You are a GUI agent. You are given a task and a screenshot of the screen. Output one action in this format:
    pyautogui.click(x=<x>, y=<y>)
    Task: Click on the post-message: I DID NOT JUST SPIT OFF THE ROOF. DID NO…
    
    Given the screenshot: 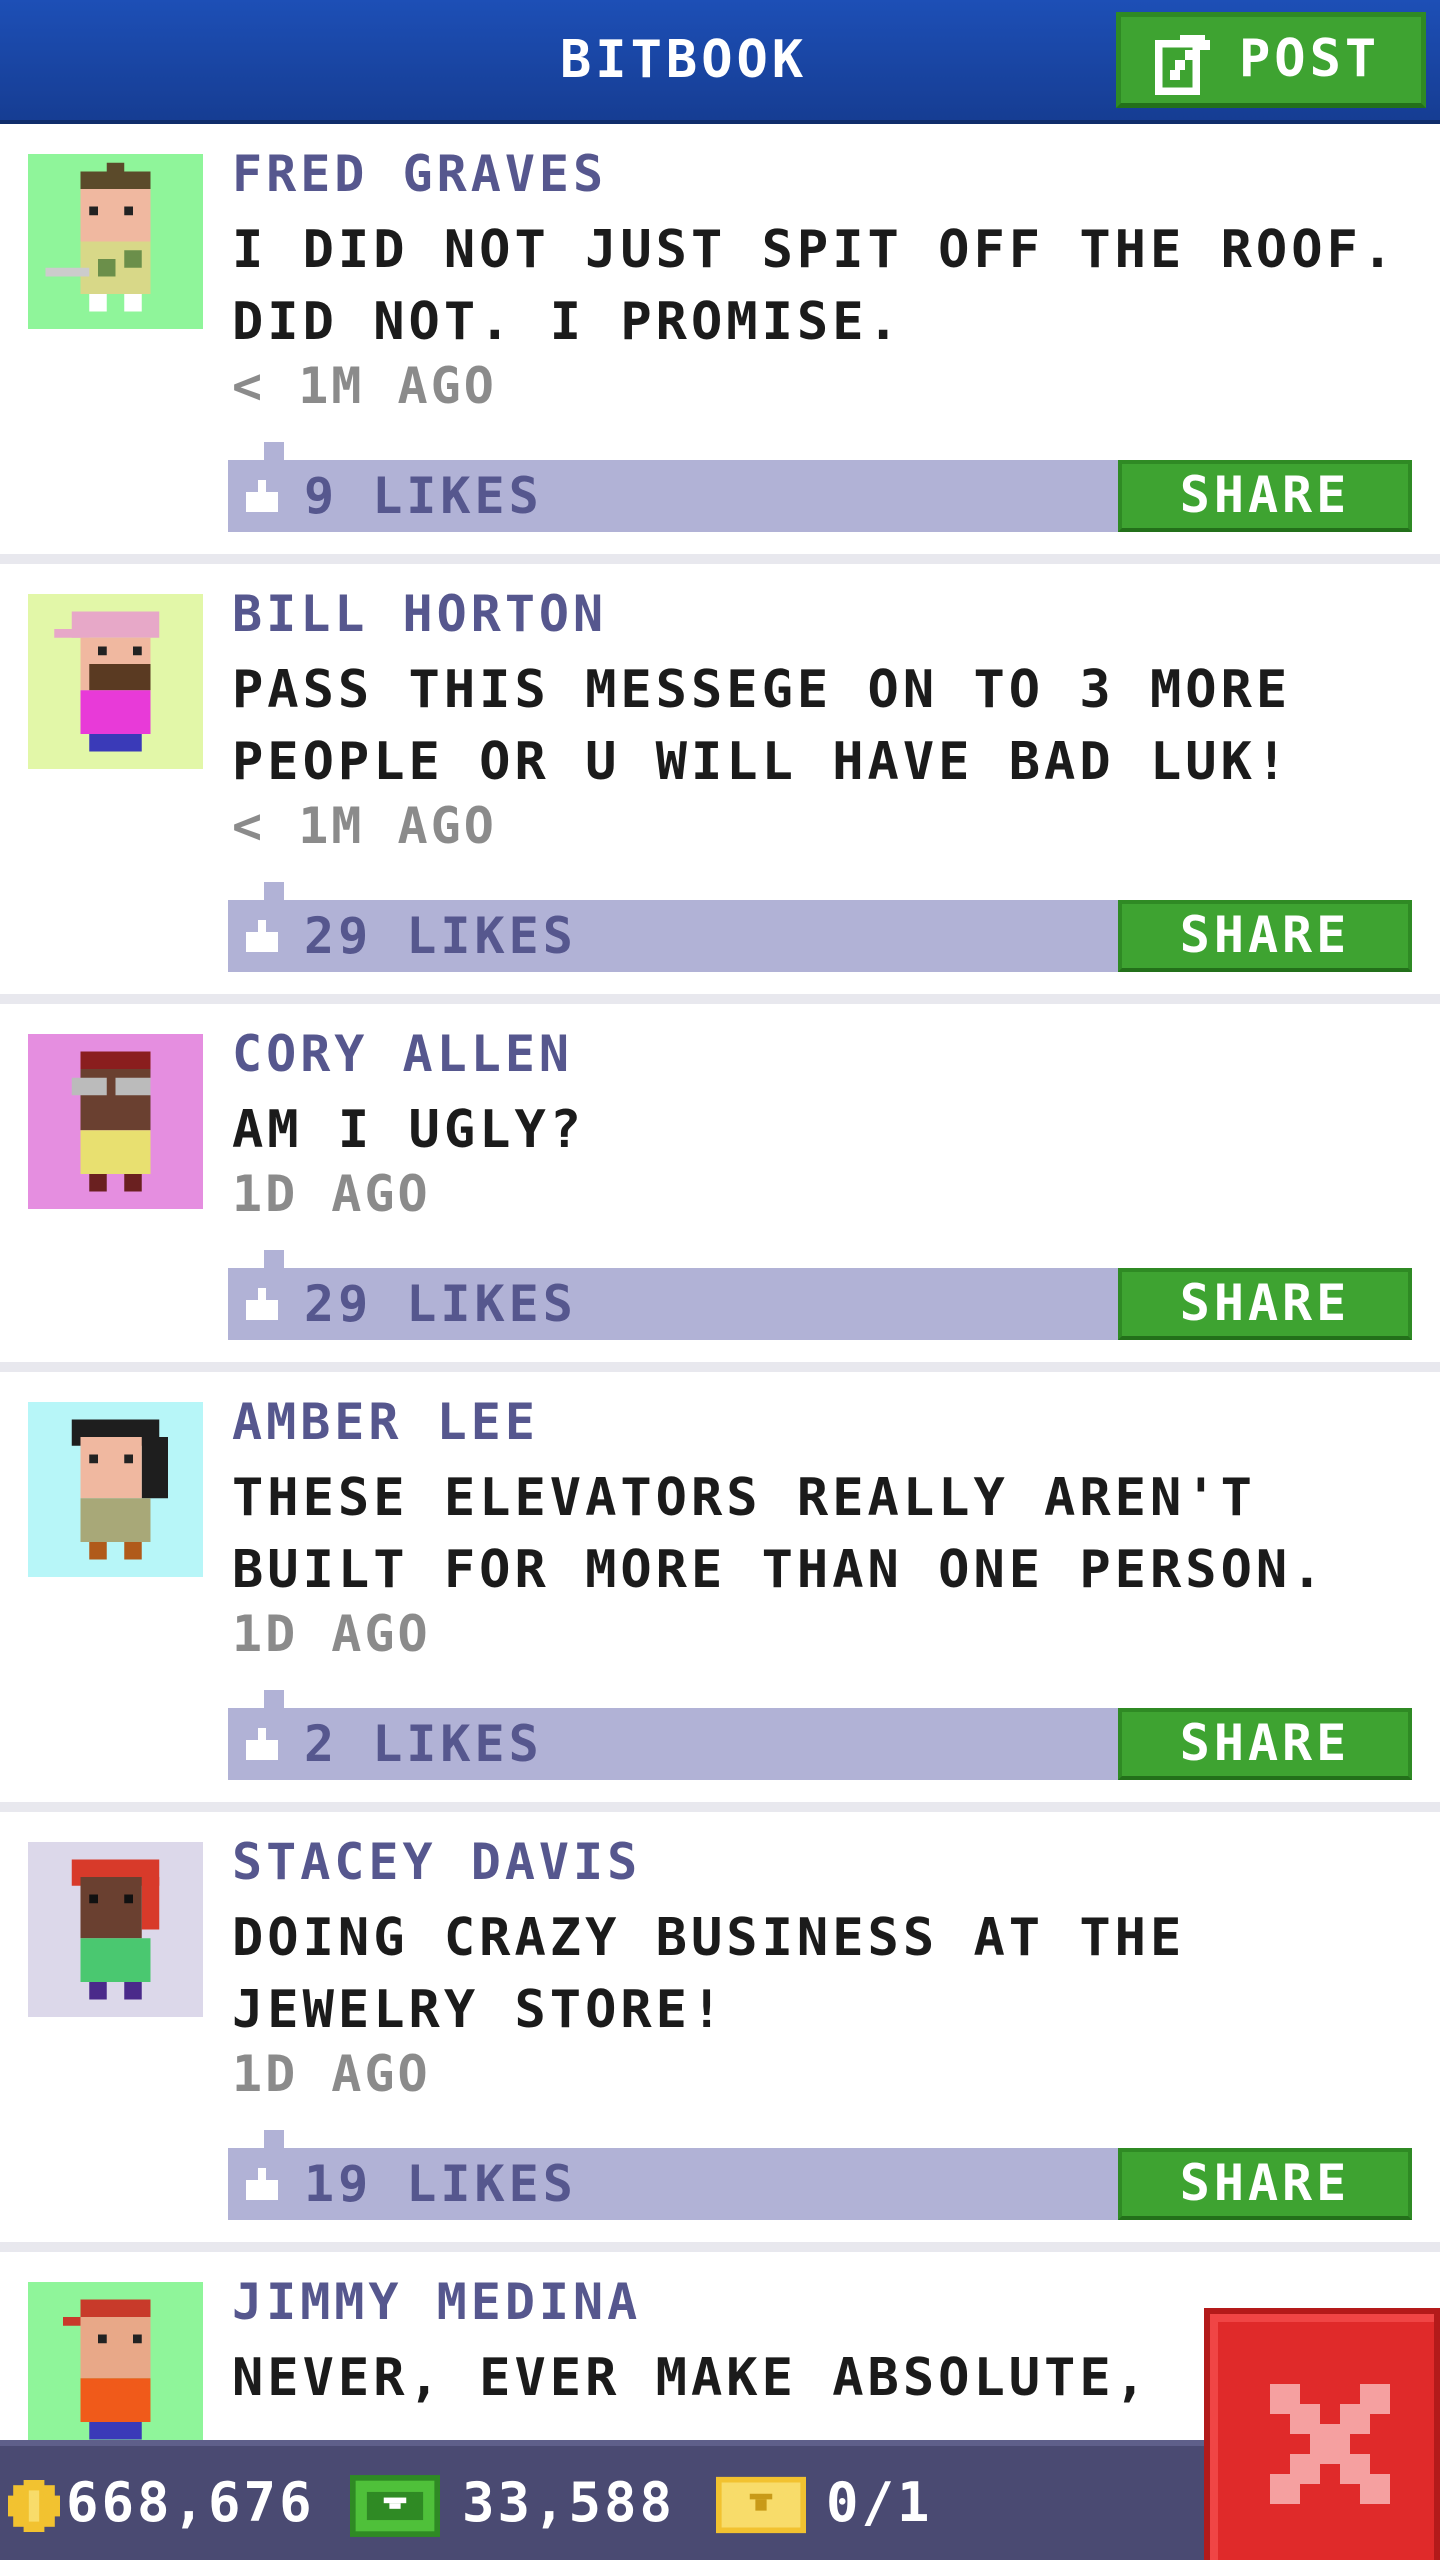 What is the action you would take?
    pyautogui.click(x=815, y=286)
    